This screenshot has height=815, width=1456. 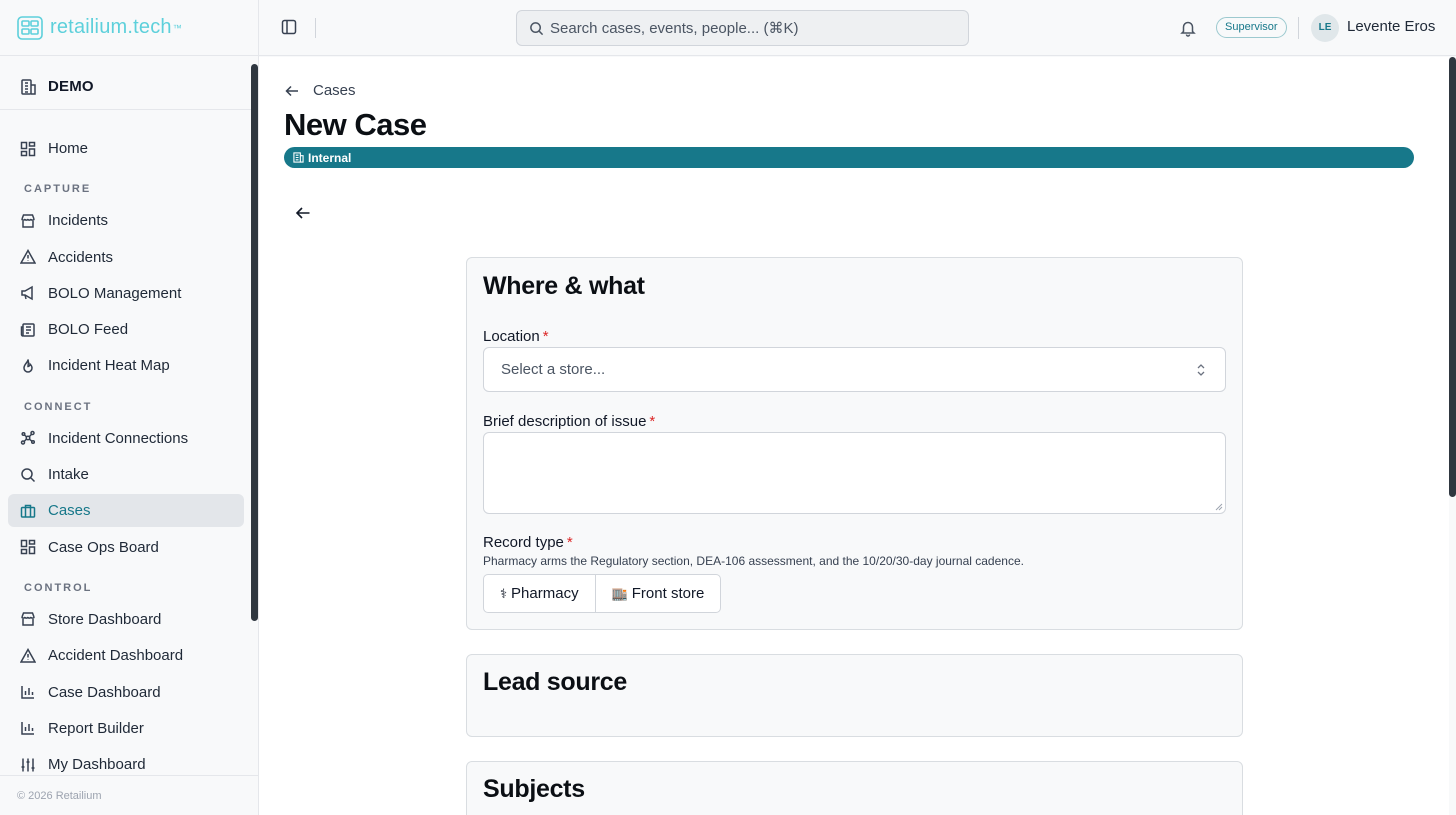 What do you see at coordinates (750, 28) in the screenshot?
I see `search-input` at bounding box center [750, 28].